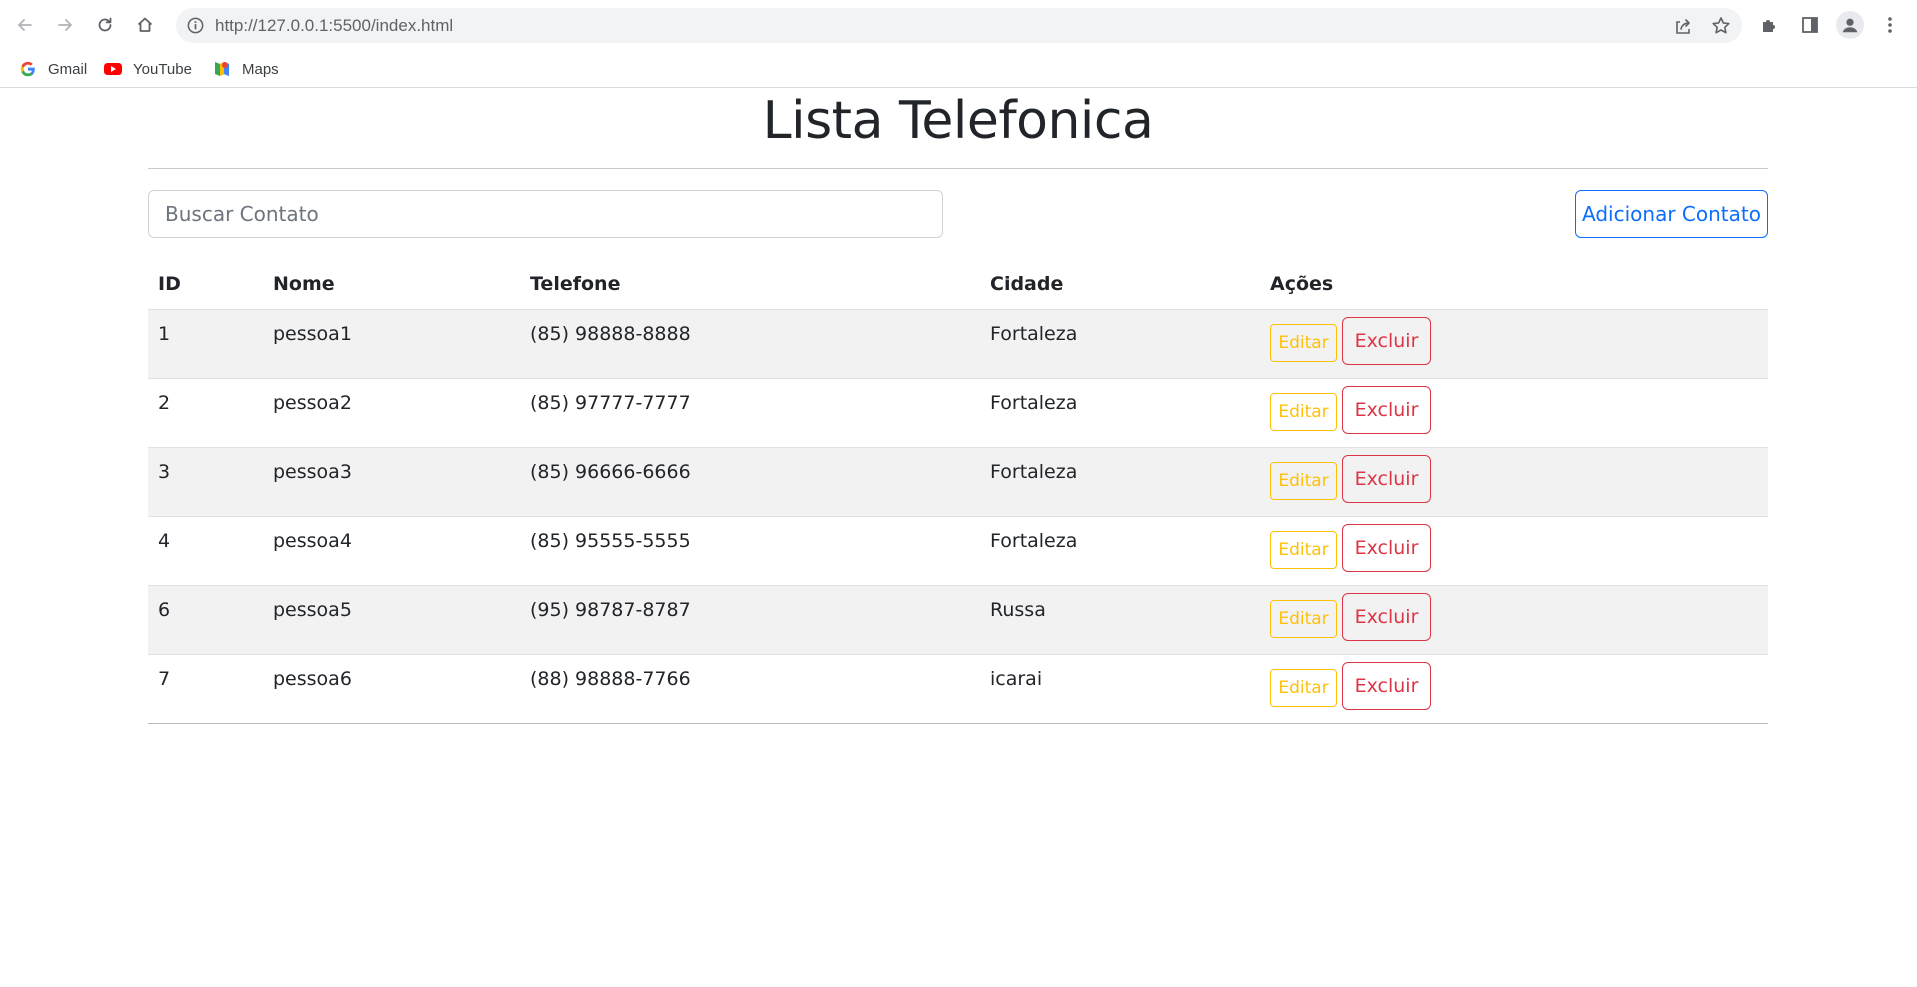  Describe the element at coordinates (162, 69) in the screenshot. I see `bookmark-label: YouTube` at that location.